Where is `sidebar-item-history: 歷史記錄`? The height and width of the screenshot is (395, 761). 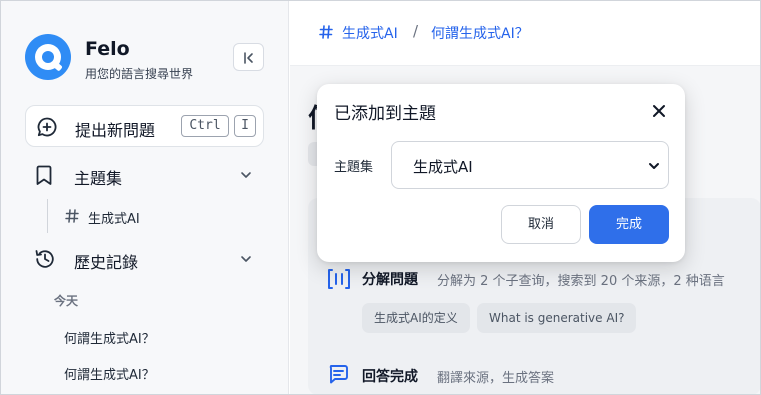
sidebar-item-history: 歷史記錄 is located at coordinates (144, 259).